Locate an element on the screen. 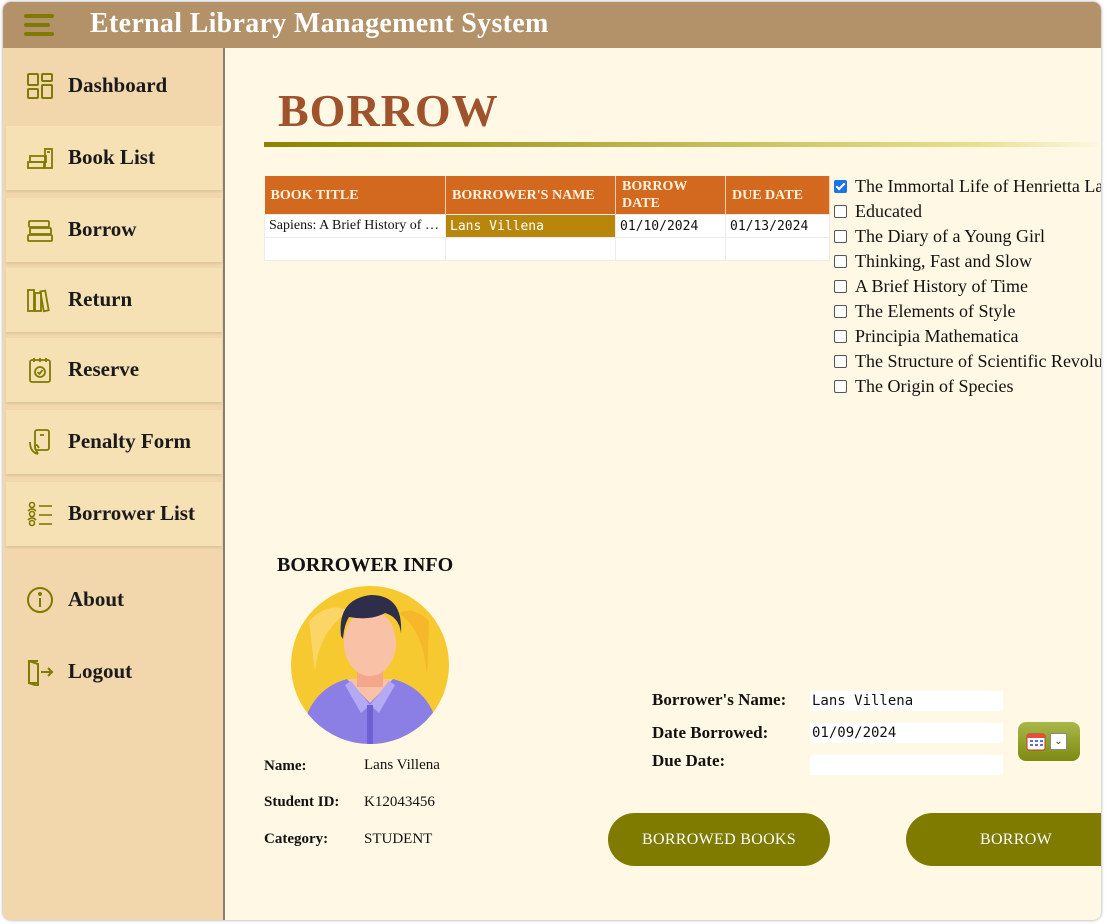  due-date-label: Due Date: is located at coordinates (689, 760).